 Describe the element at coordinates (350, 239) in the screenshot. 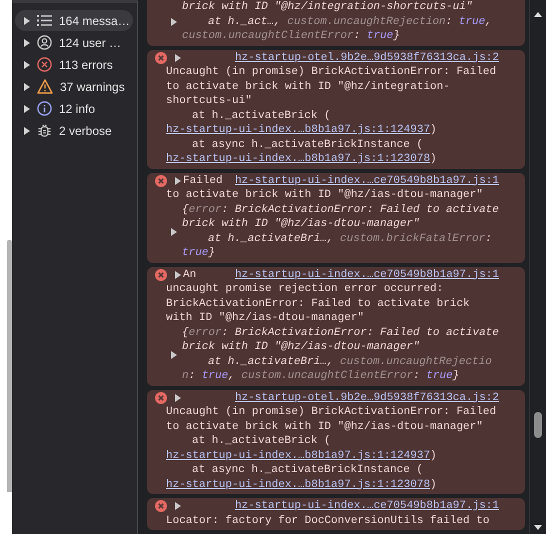

I see `log-line: at h._activateBri…, custom.brickFatalError:` at that location.